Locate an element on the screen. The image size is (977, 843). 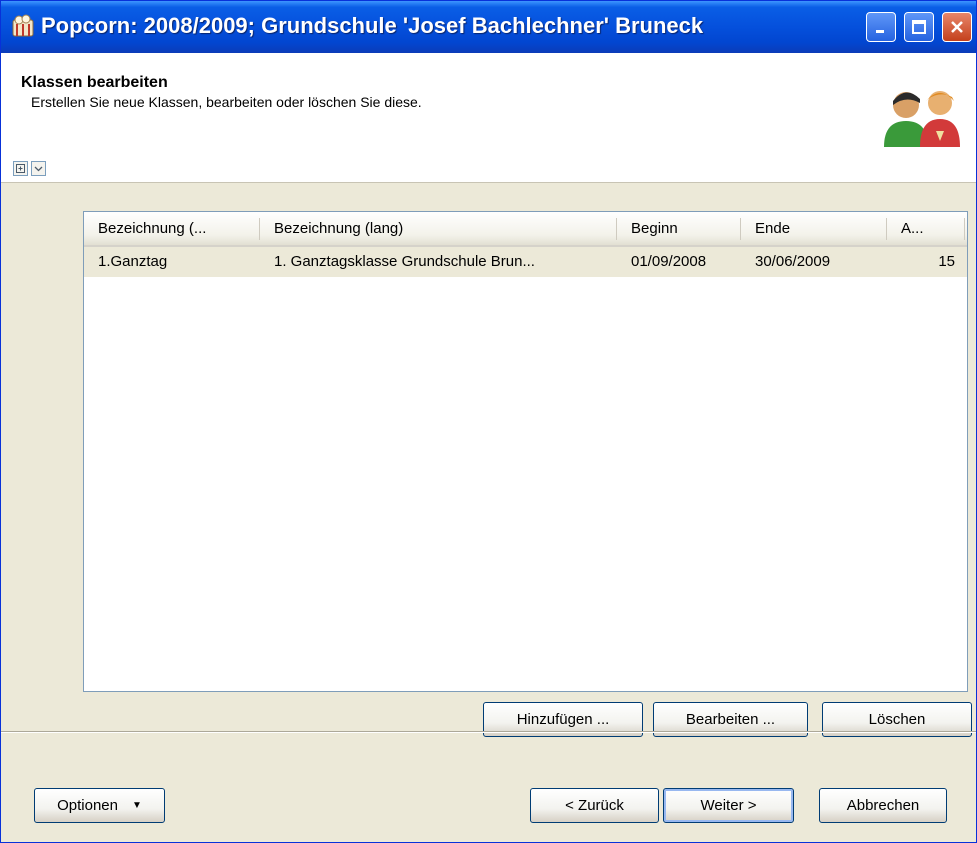
maximize-icon is located at coordinates (919, 27).